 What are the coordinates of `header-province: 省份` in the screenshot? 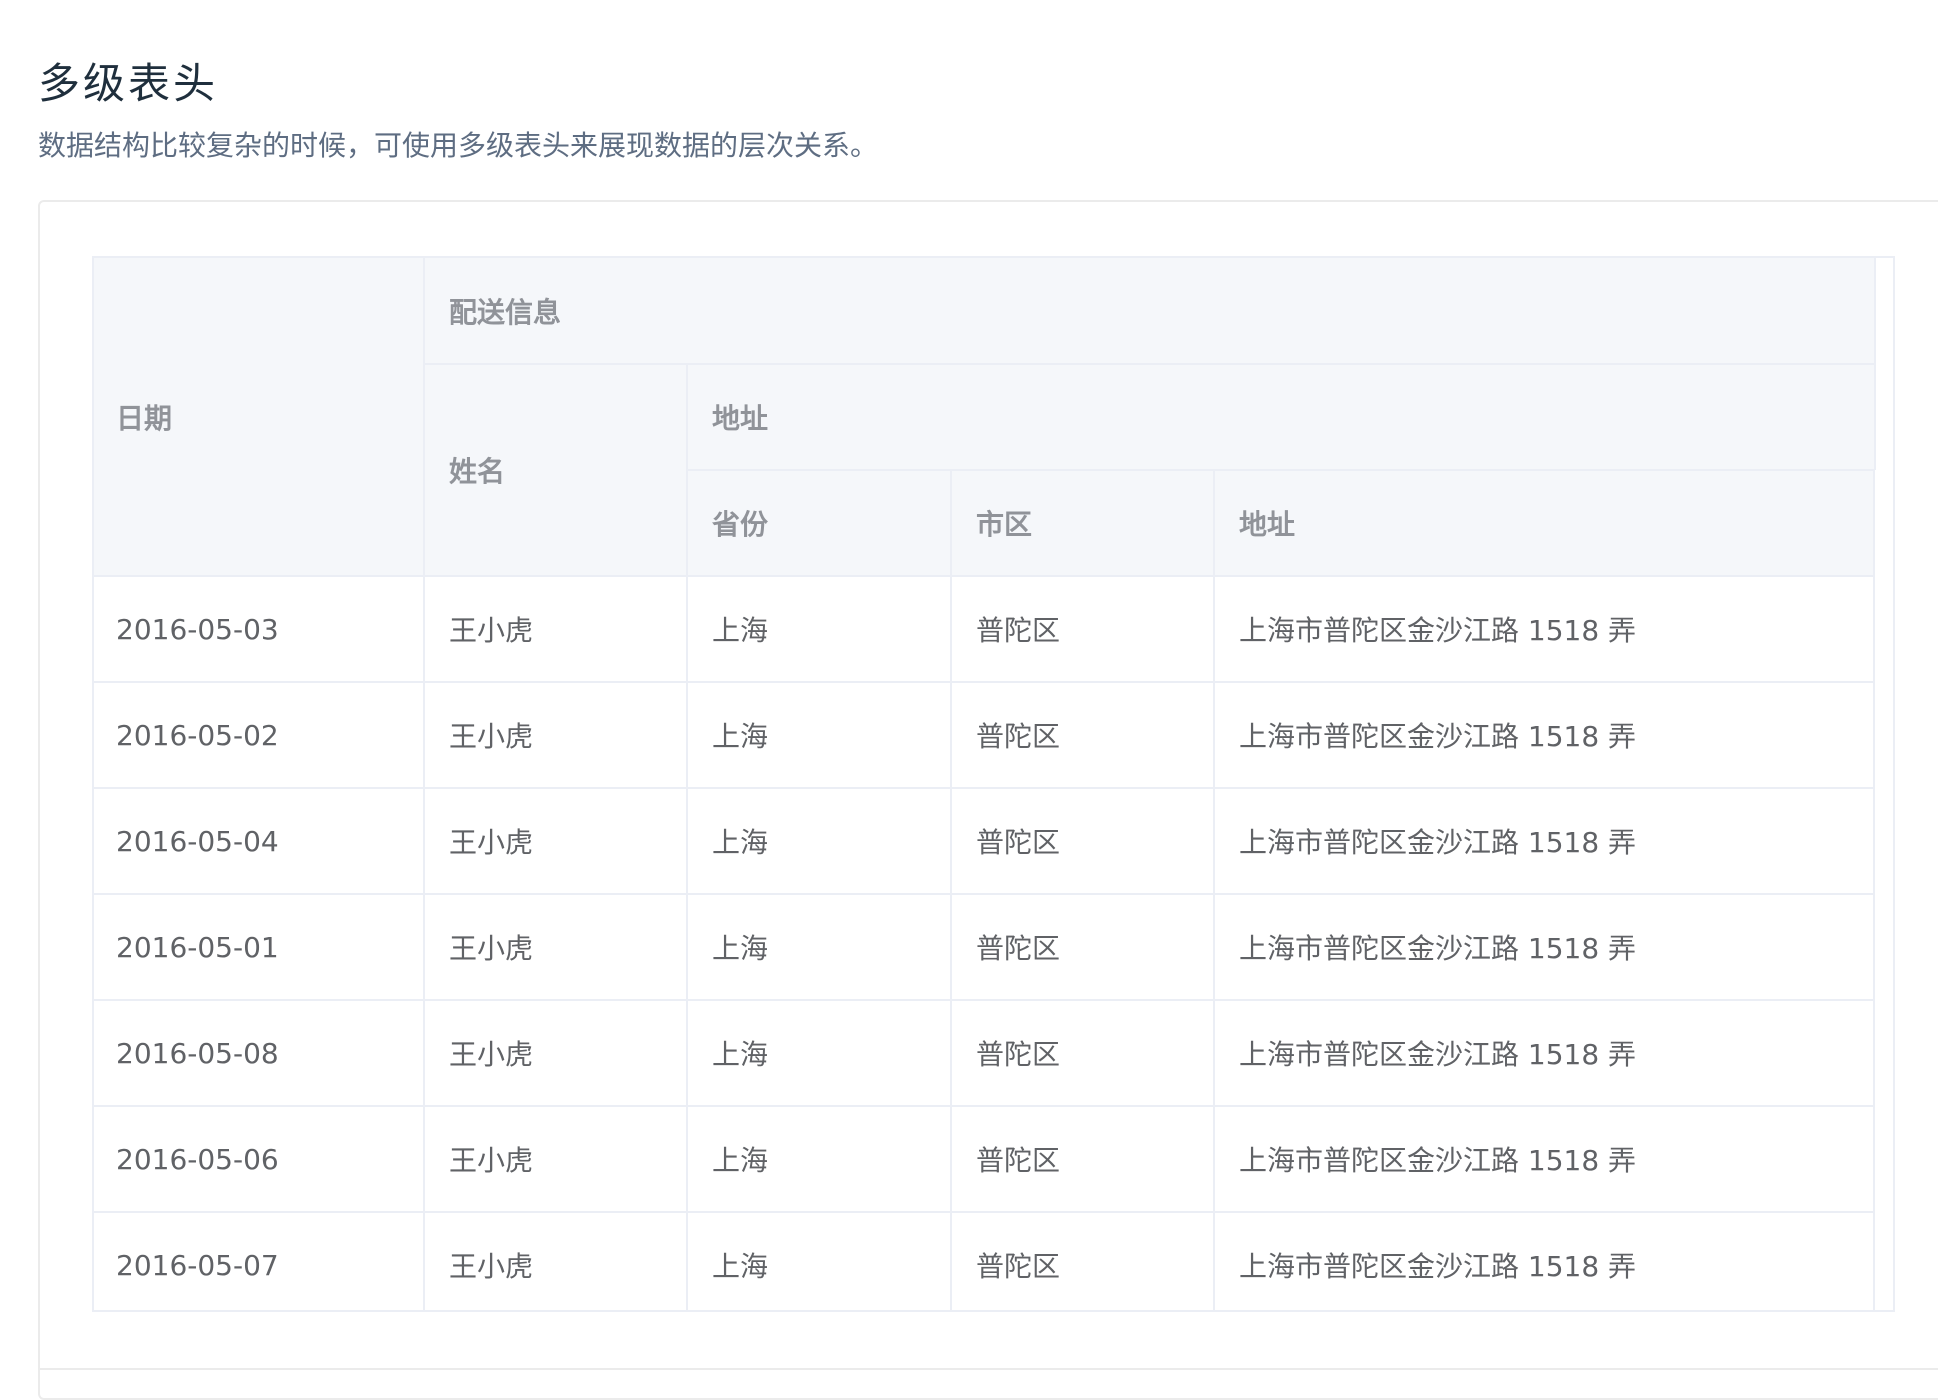 It's located at (819, 523).